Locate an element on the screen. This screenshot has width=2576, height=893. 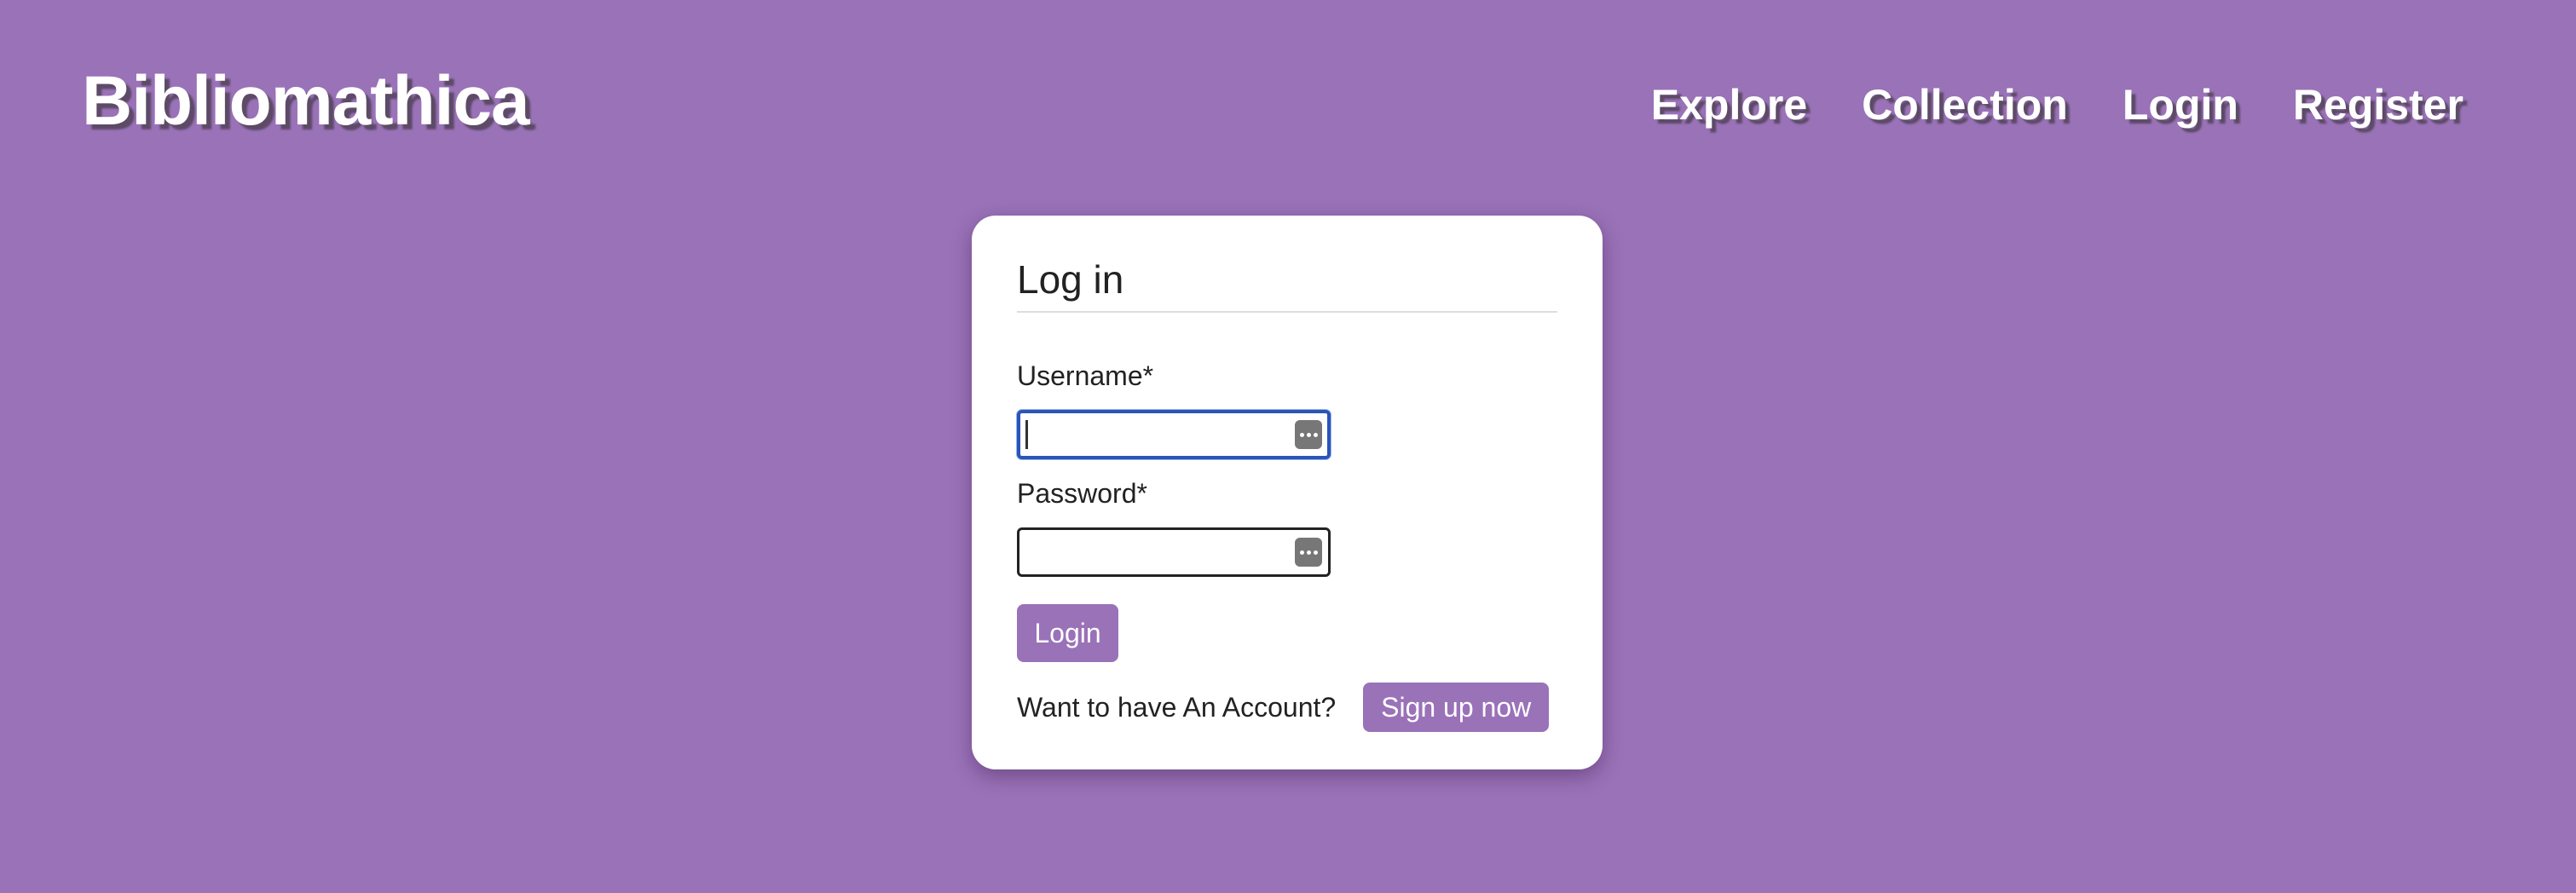
brand-logo-link: Bibliomathica is located at coordinates (306, 101).